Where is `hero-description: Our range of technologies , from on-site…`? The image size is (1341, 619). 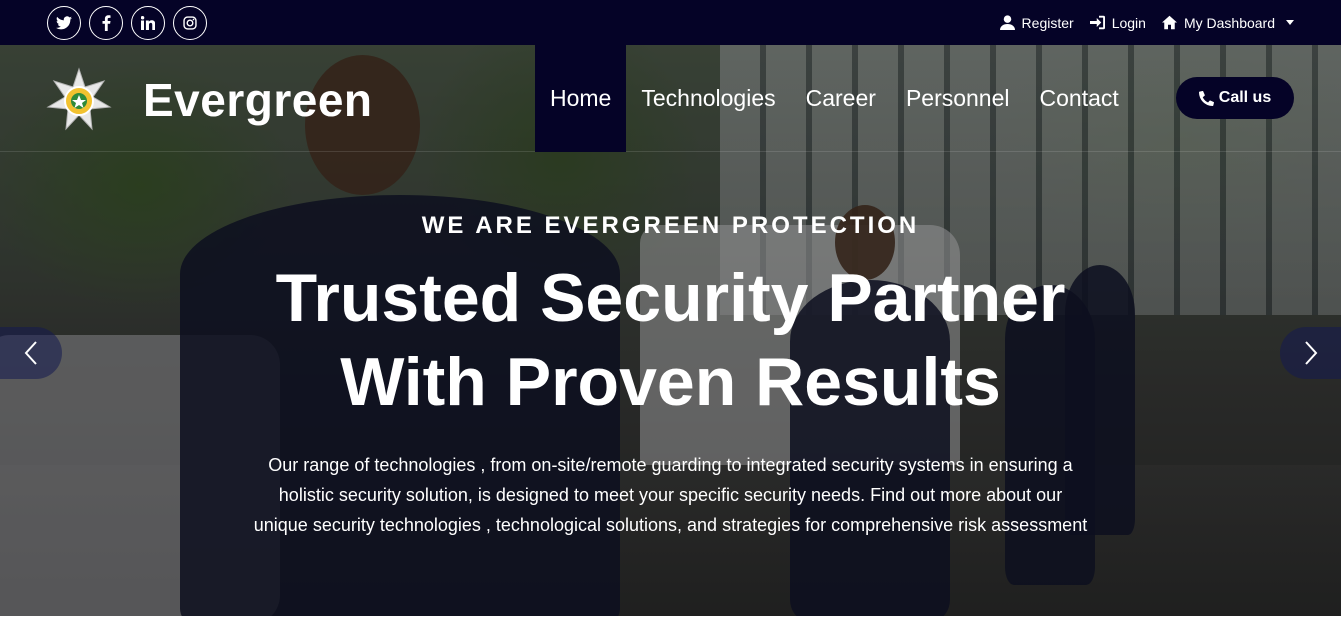 hero-description: Our range of technologies , from on-site… is located at coordinates (670, 495).